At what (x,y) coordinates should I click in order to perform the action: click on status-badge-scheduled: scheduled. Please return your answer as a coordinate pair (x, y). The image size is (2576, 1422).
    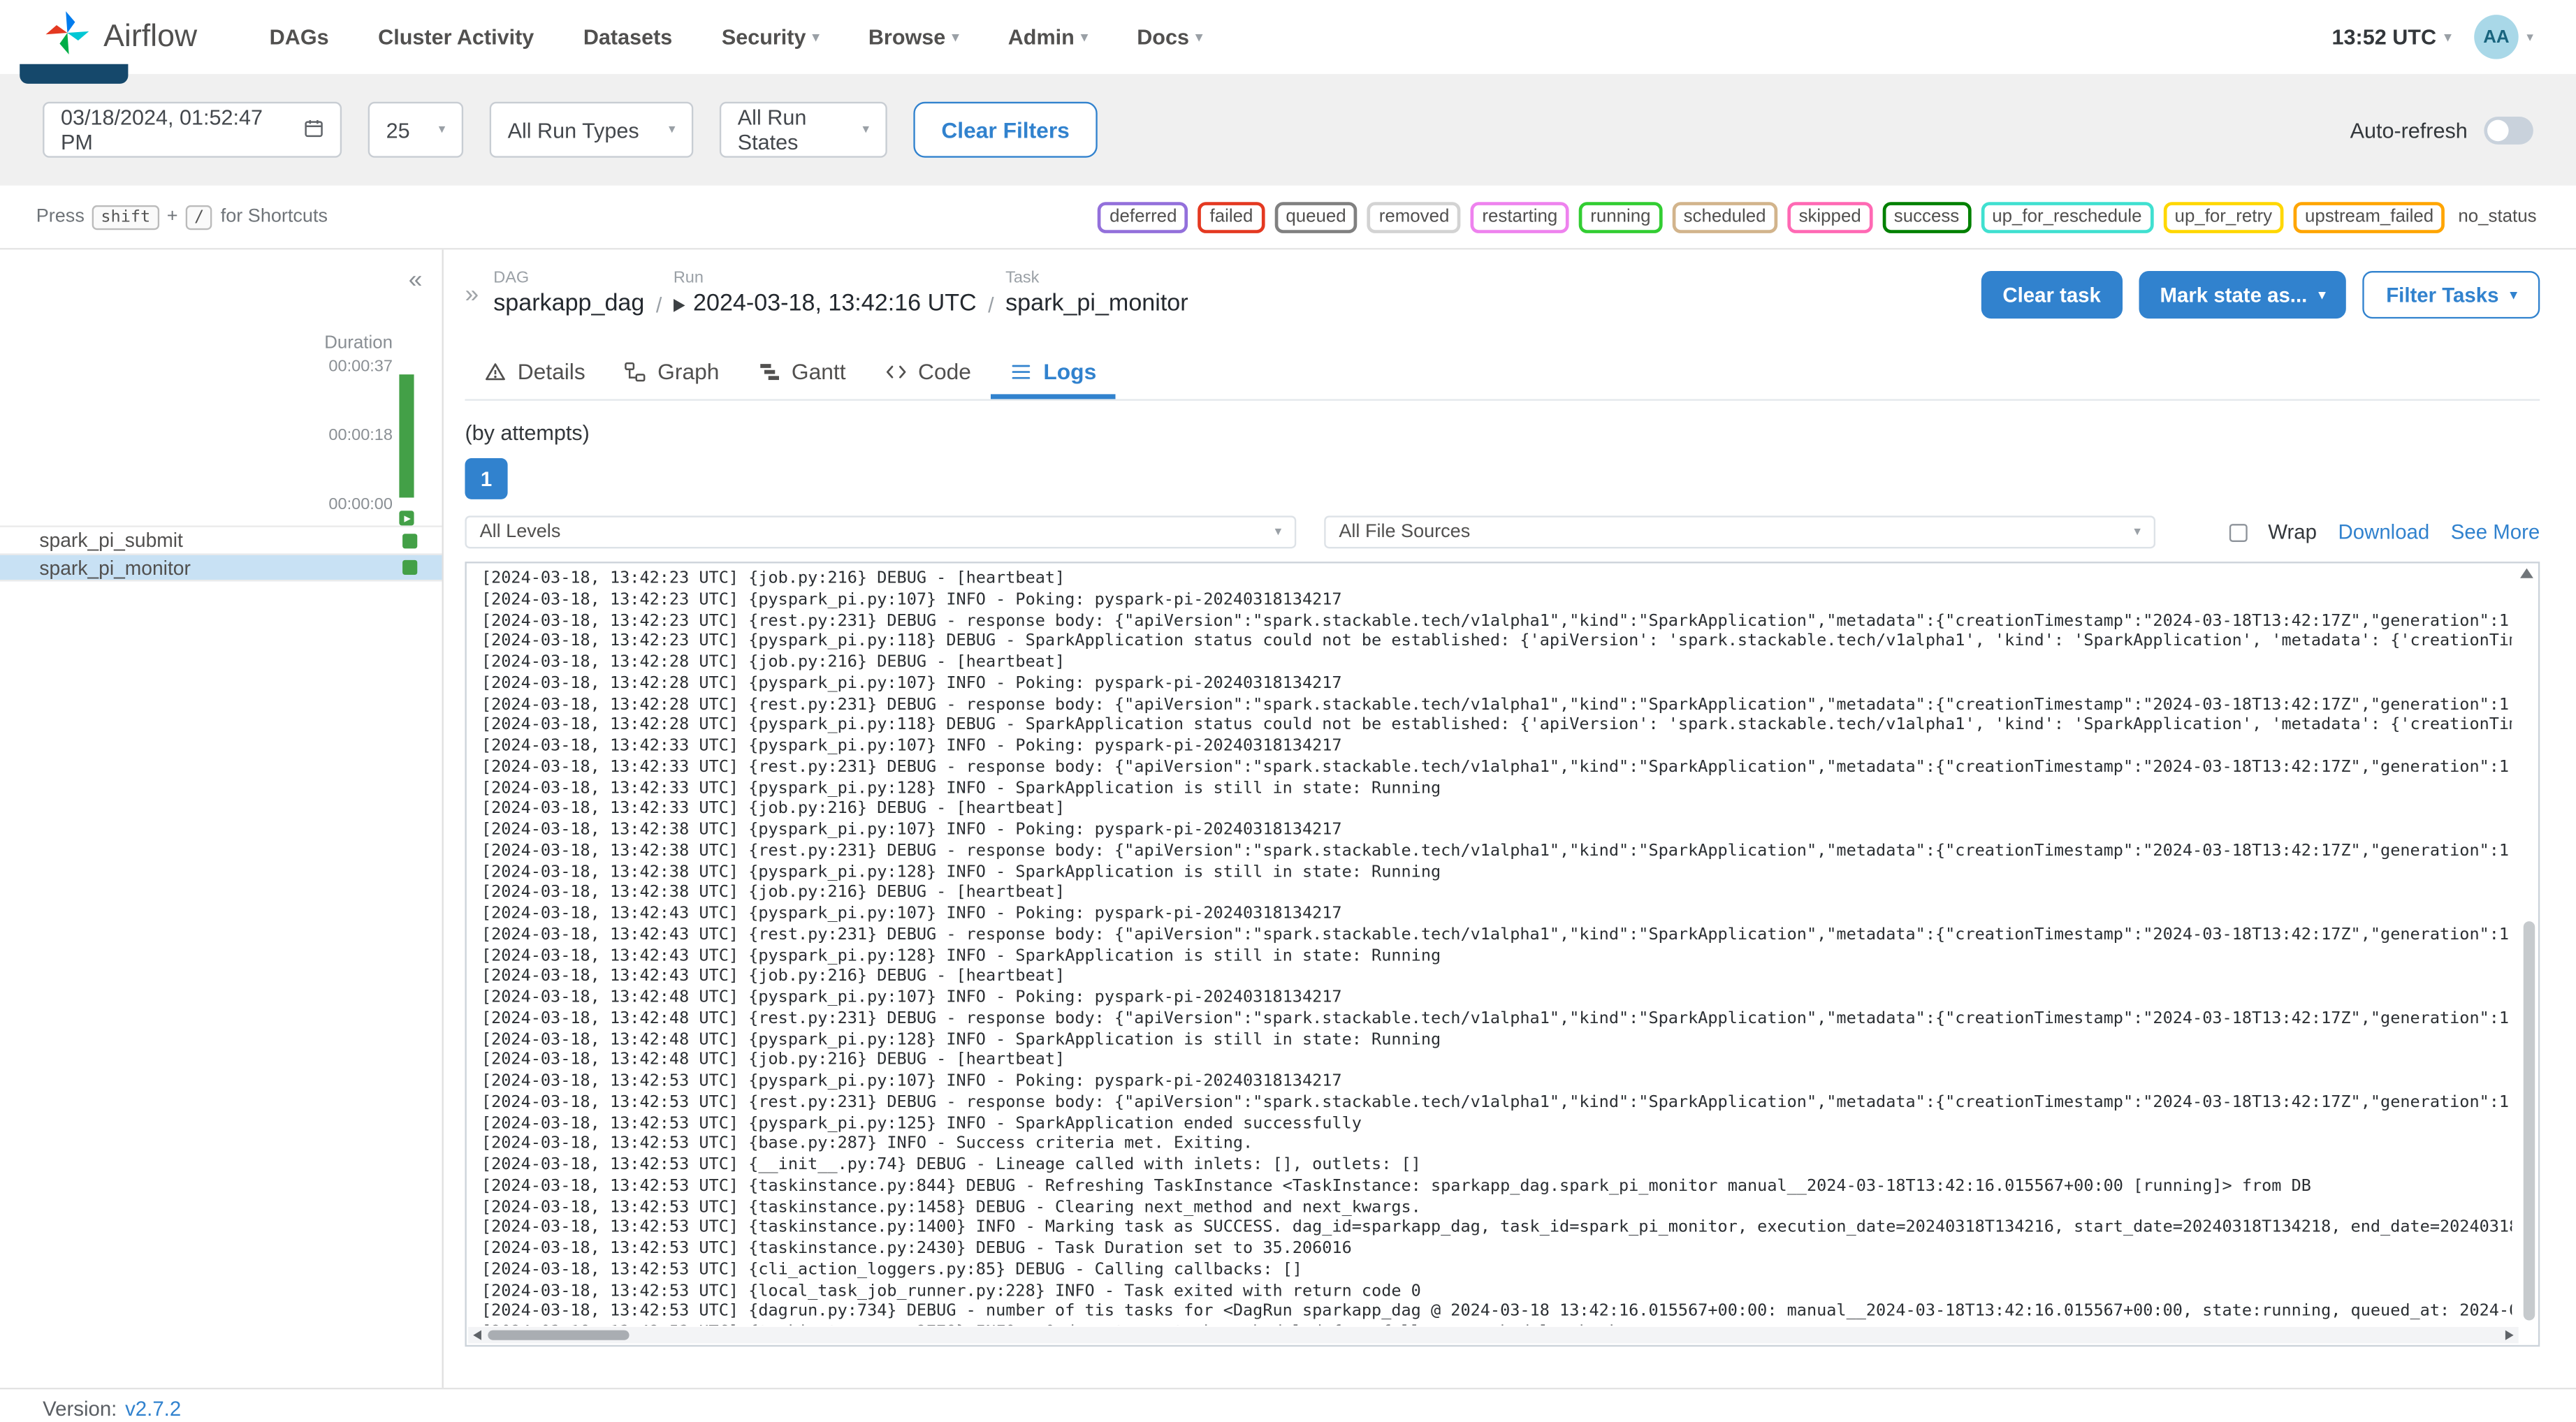
    Looking at the image, I should click on (1724, 217).